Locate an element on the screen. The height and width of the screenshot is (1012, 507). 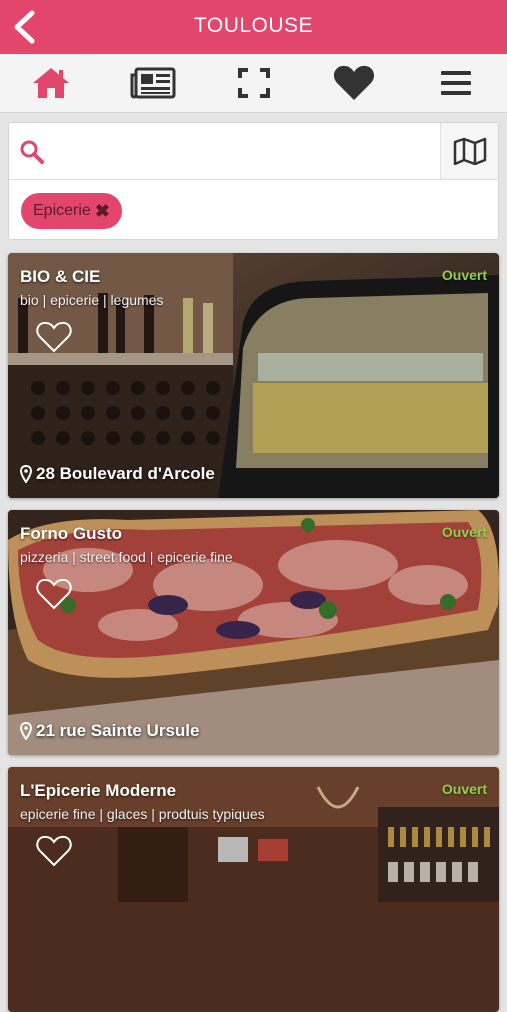
page-title: TOULOUSE is located at coordinates (253, 25).